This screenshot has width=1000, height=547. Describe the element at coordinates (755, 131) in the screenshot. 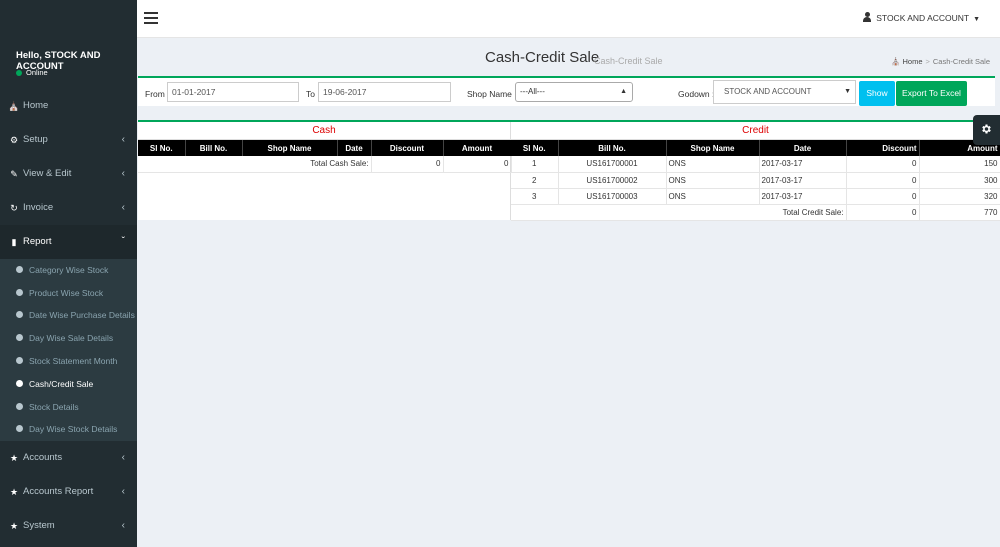

I see `credit-title: Credit` at that location.